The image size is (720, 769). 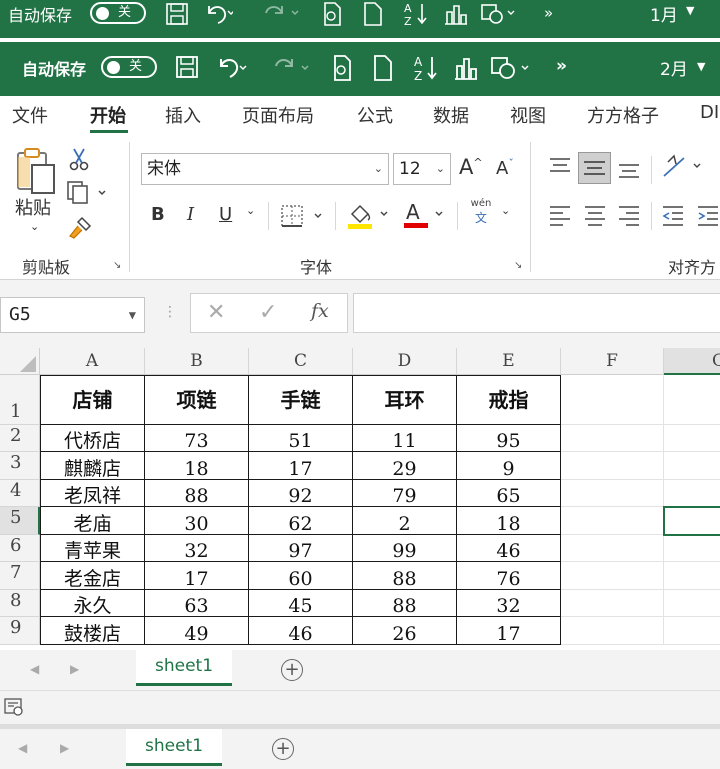 What do you see at coordinates (197, 361) in the screenshot?
I see `column-header-b: B` at bounding box center [197, 361].